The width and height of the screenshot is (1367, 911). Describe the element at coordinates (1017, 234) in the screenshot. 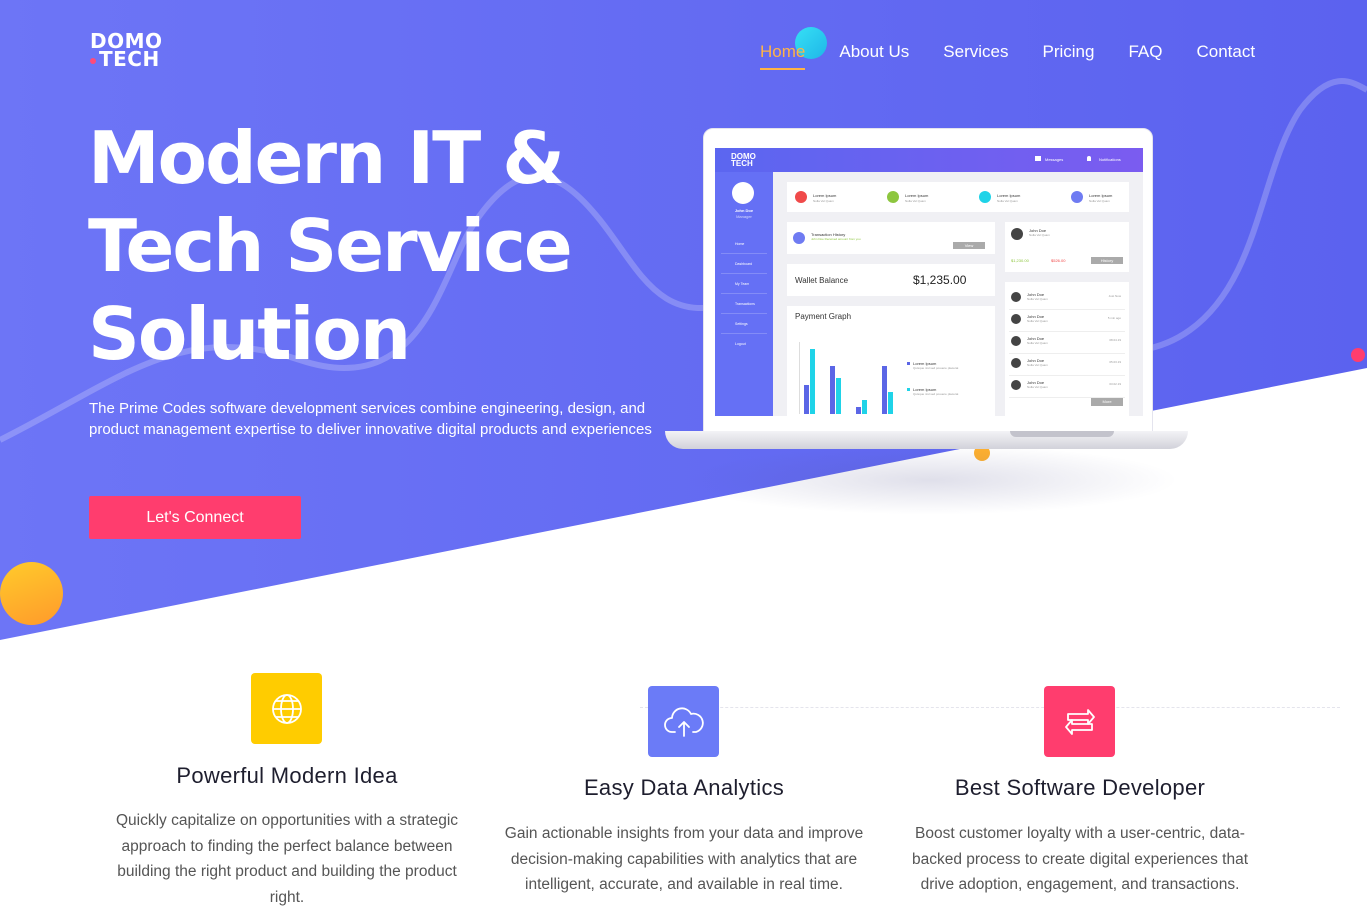

I see `profile-avatar` at that location.